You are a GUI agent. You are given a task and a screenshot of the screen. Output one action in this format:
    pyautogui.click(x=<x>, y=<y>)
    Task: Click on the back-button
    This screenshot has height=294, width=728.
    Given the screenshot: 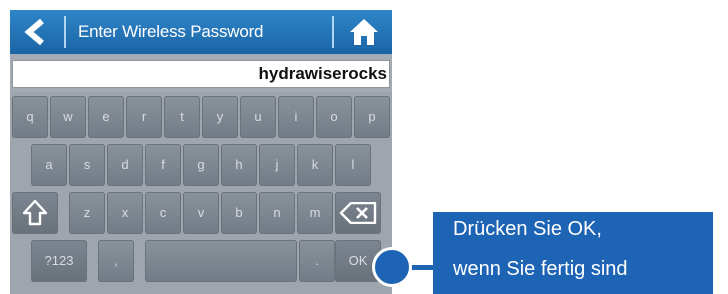 What is the action you would take?
    pyautogui.click(x=36, y=32)
    